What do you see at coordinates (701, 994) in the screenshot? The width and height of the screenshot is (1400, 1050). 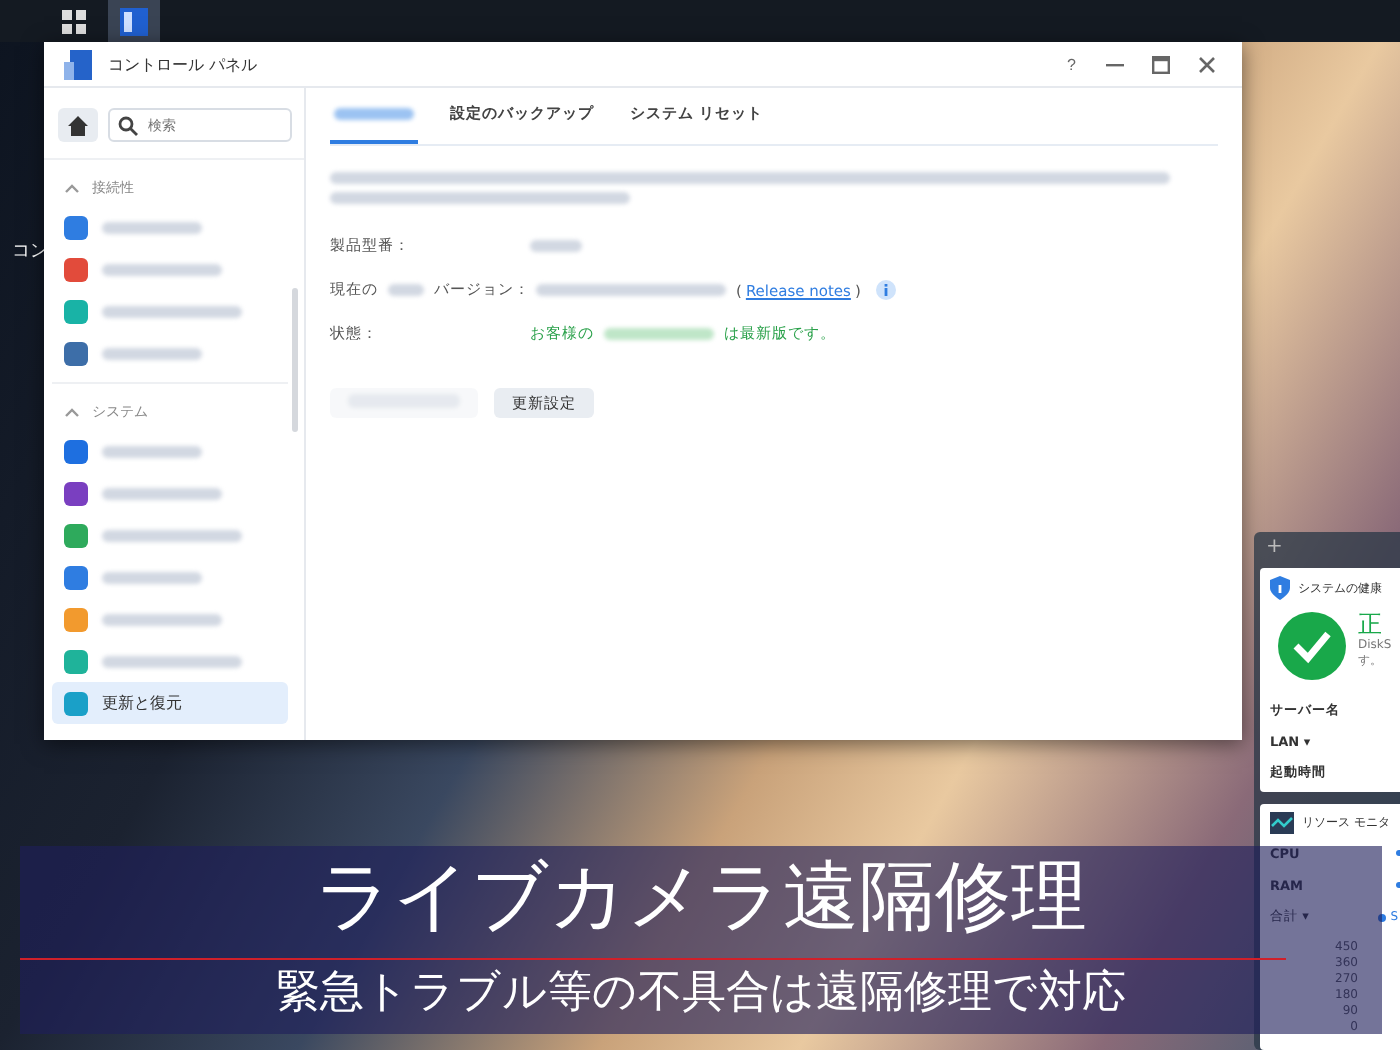 I see `banner-subtitle: 緊急トラブル等の不具合は遠隔修理で対応` at bounding box center [701, 994].